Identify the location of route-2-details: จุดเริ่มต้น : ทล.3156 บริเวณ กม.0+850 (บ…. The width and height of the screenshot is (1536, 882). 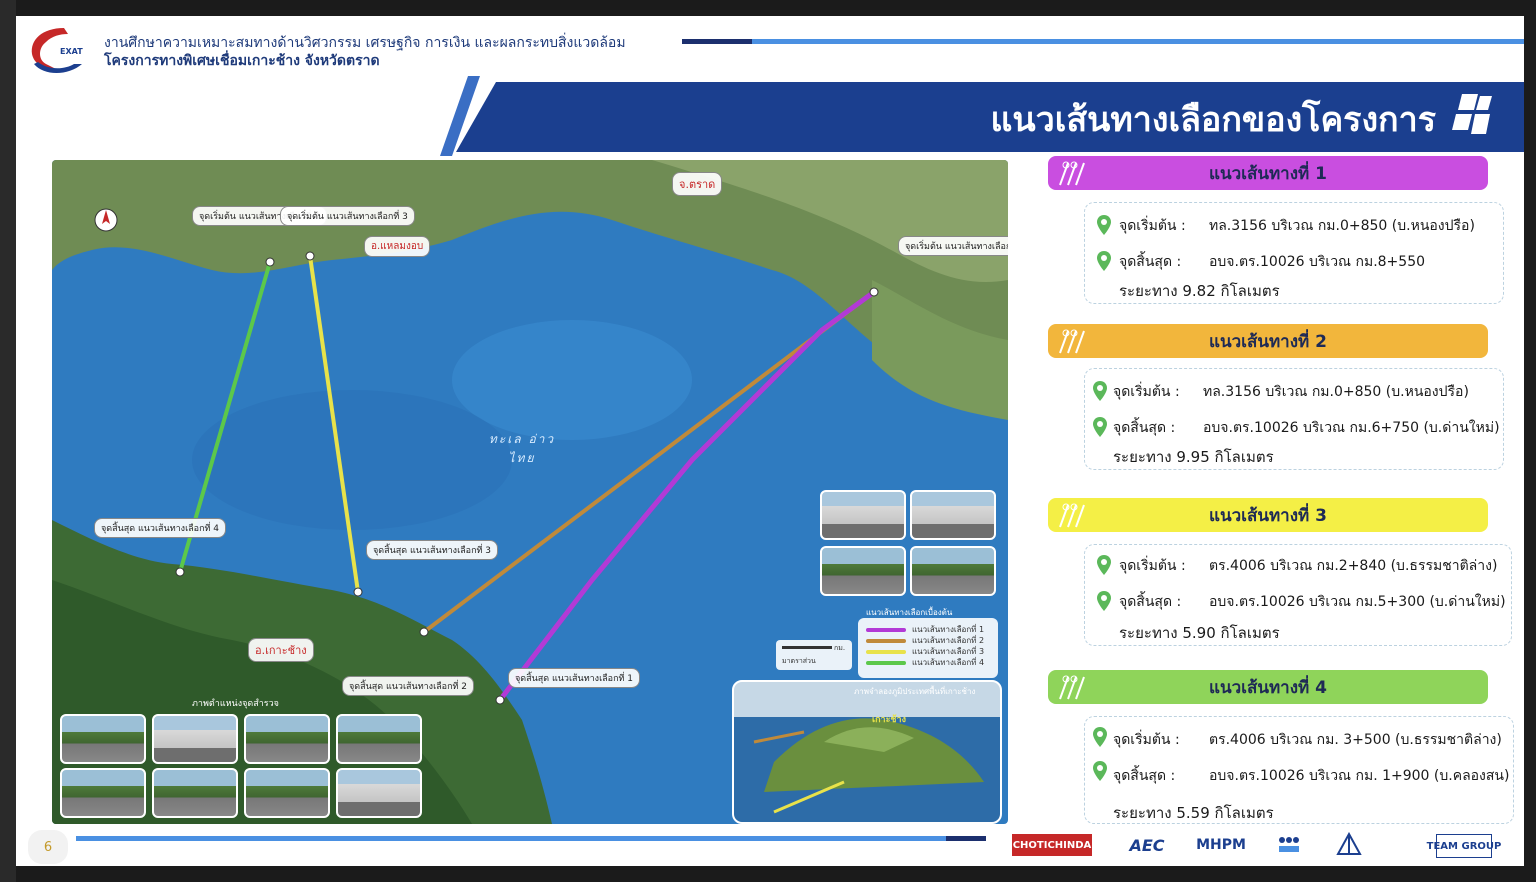
(1294, 419).